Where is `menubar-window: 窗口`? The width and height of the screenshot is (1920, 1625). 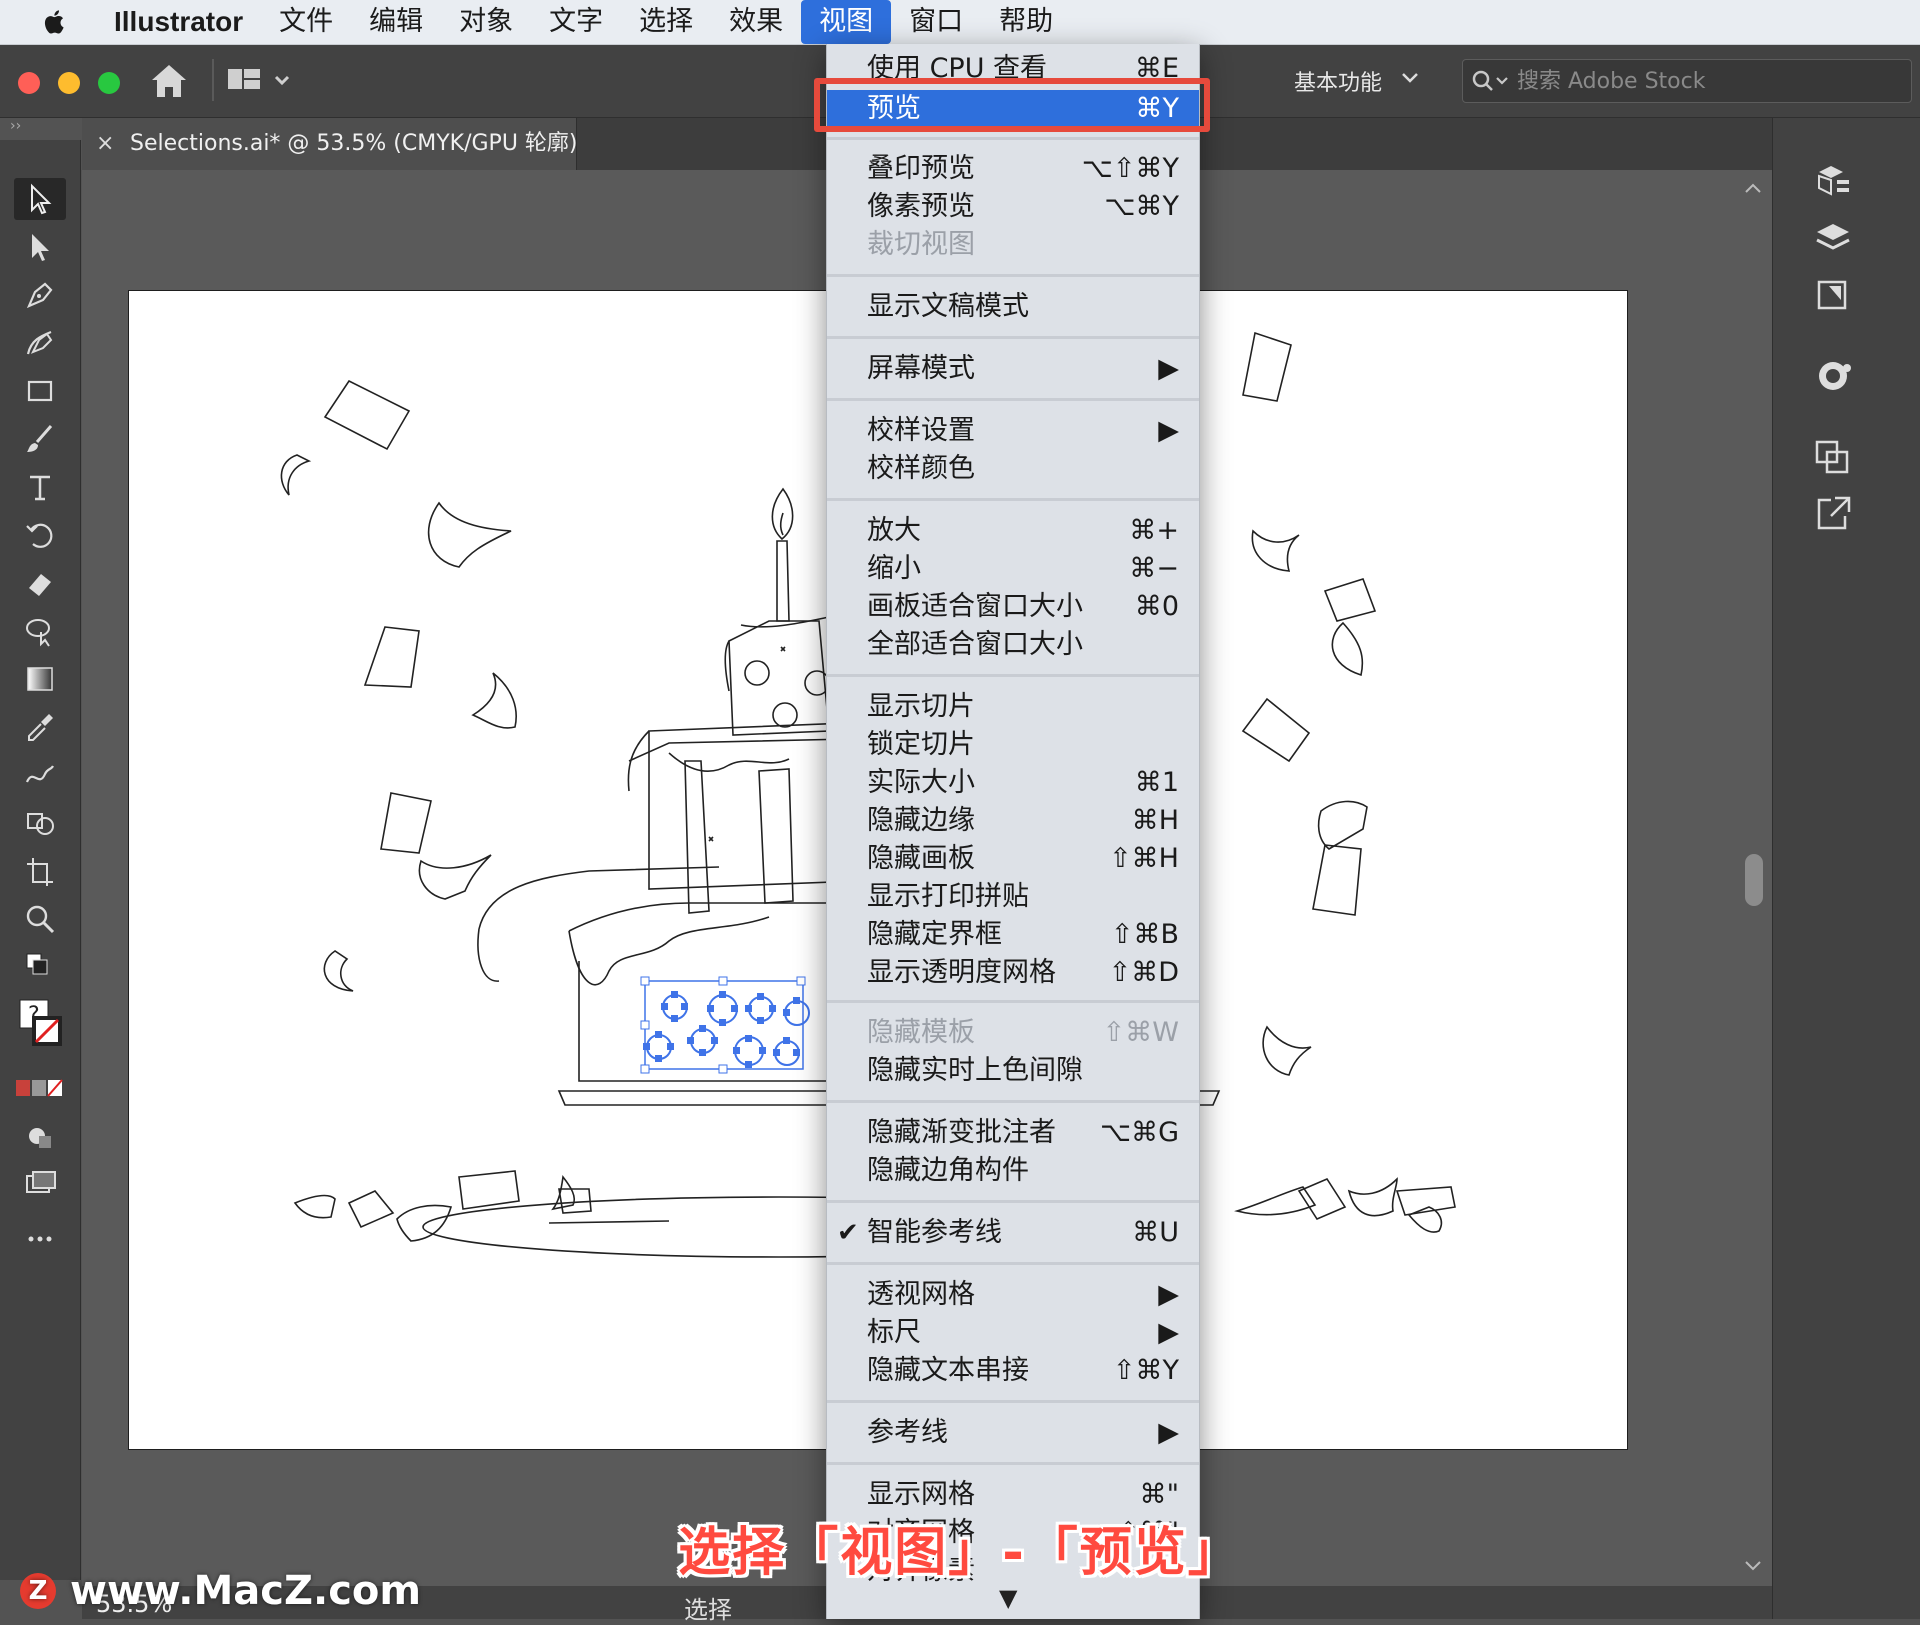 menubar-window: 窗口 is located at coordinates (936, 22).